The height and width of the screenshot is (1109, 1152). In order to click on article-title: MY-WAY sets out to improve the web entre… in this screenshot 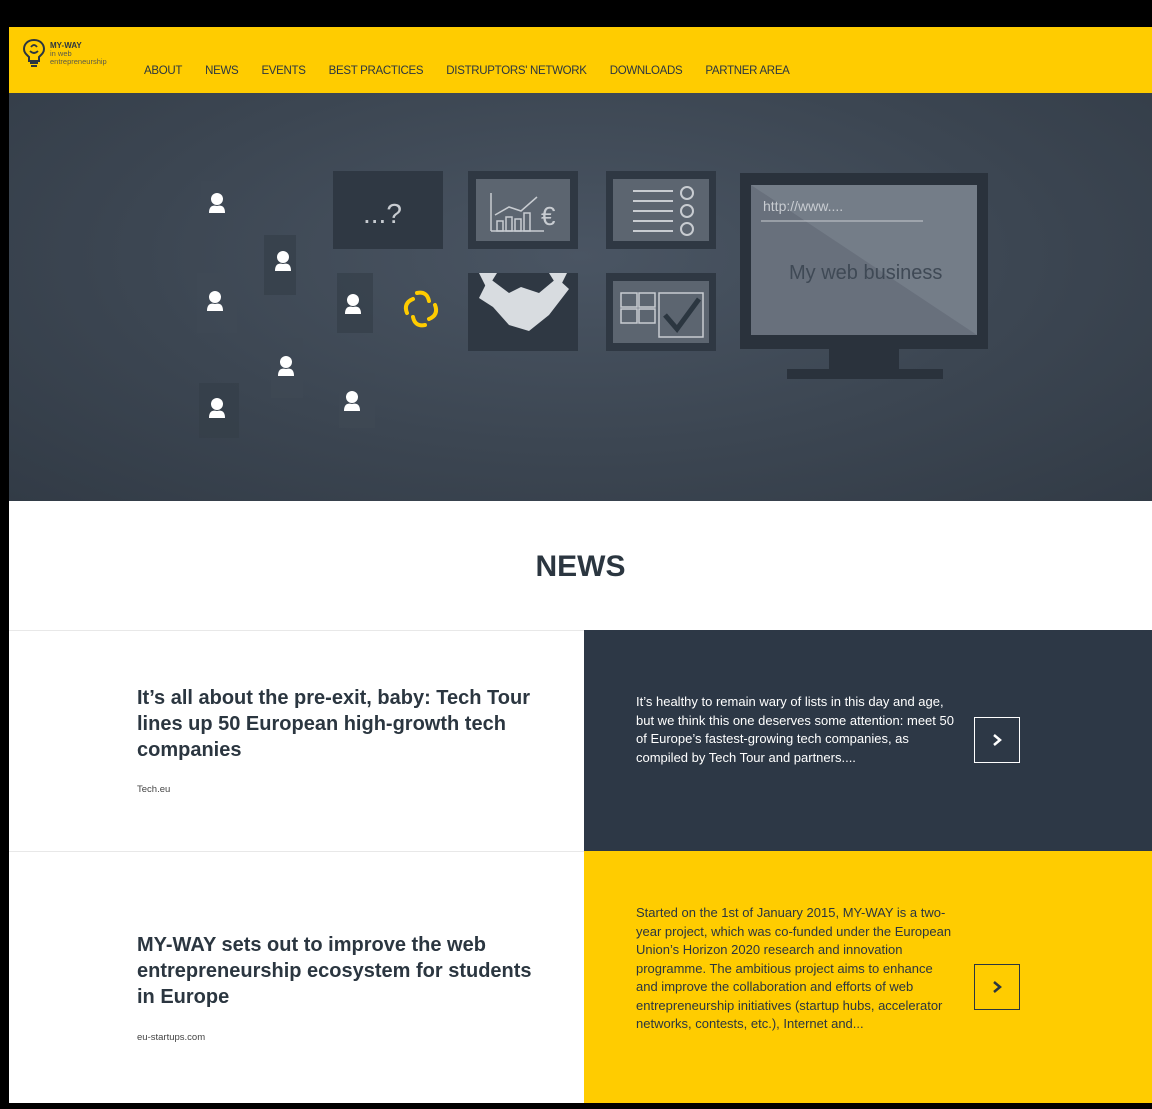, I will do `click(342, 971)`.